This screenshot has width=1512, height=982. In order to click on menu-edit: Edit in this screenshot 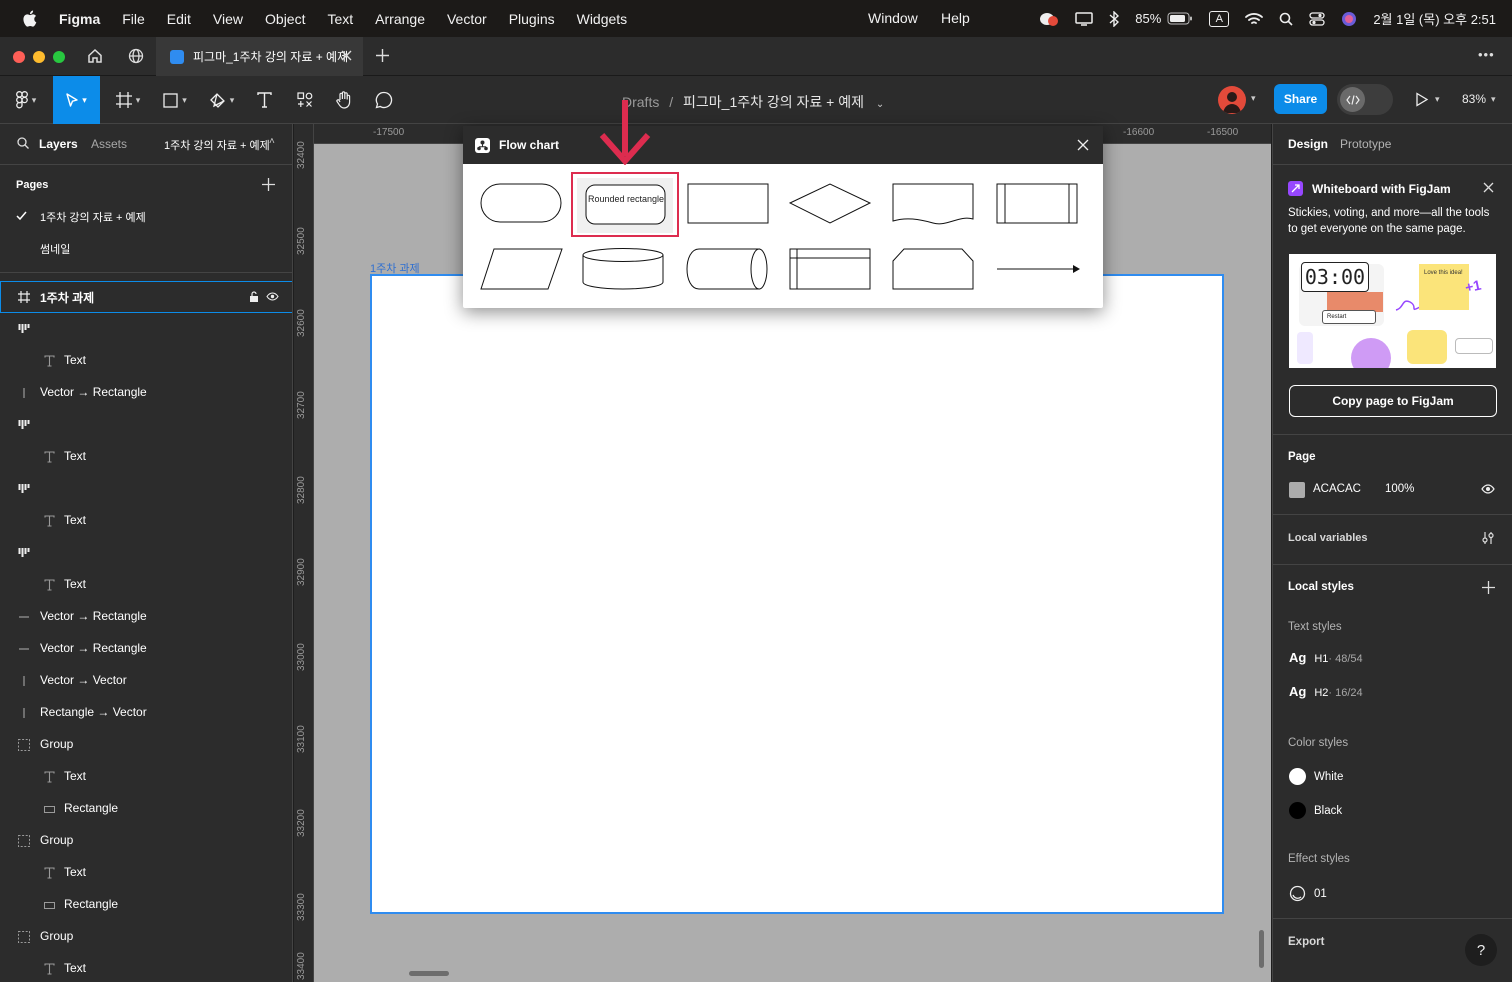, I will do `click(179, 19)`.